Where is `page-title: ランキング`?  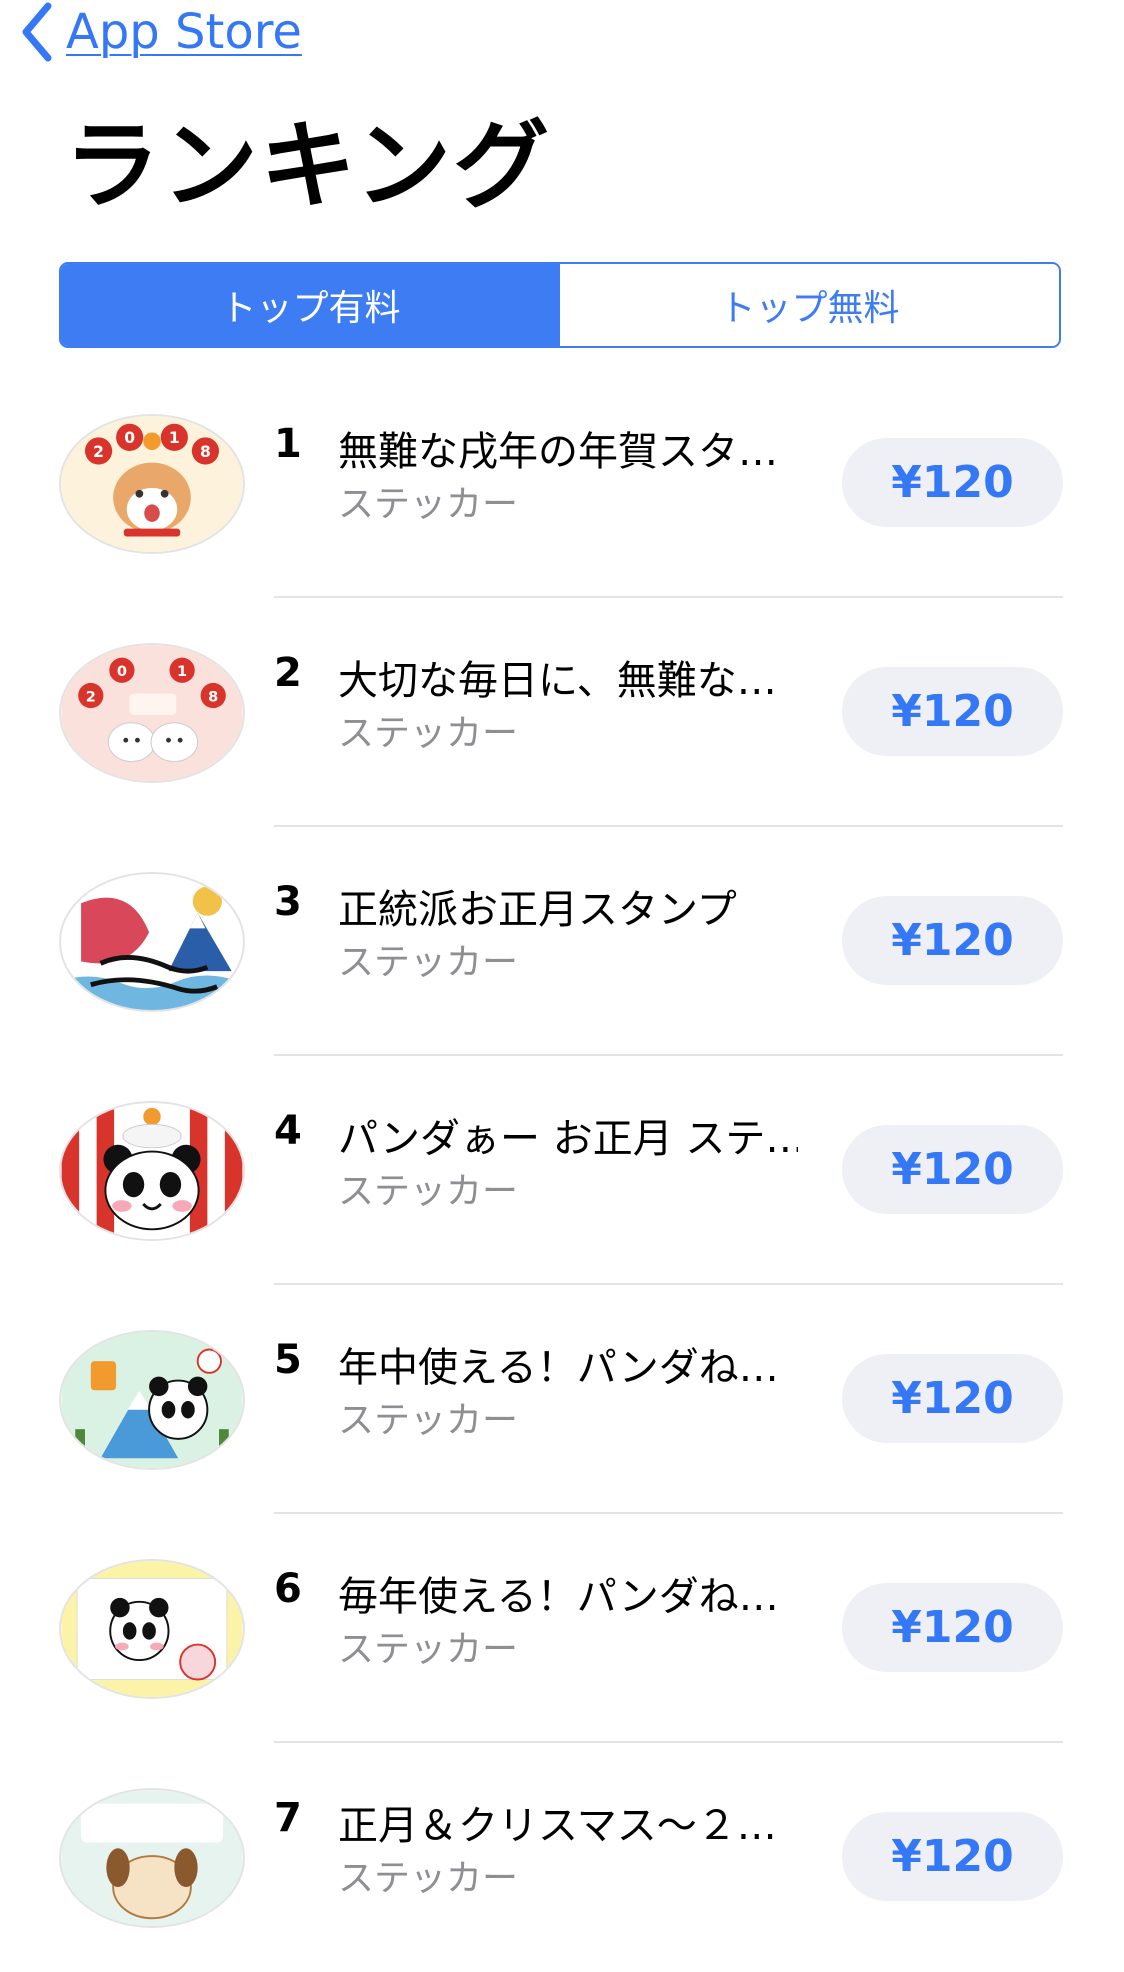
page-title: ランキング is located at coordinates (308, 166).